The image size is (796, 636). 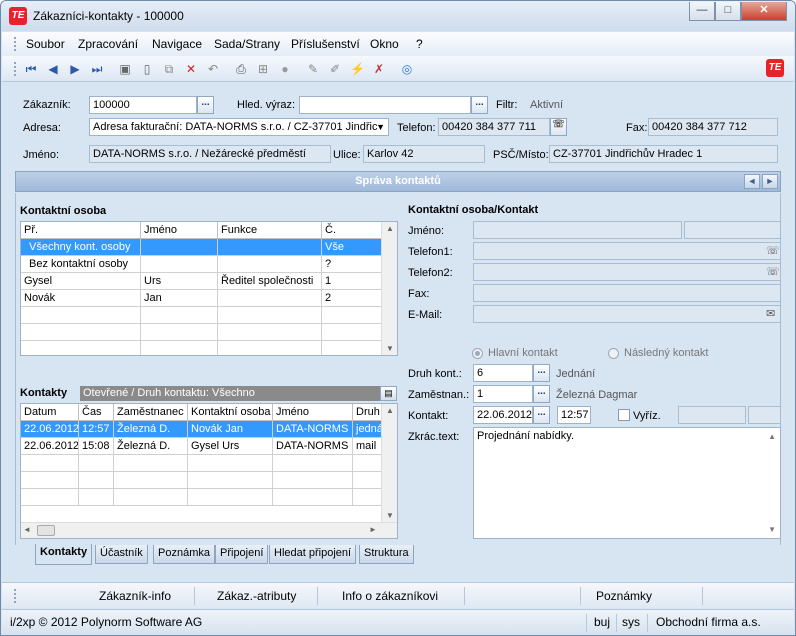 What do you see at coordinates (770, 313) in the screenshot?
I see `send-email-icon: ✉` at bounding box center [770, 313].